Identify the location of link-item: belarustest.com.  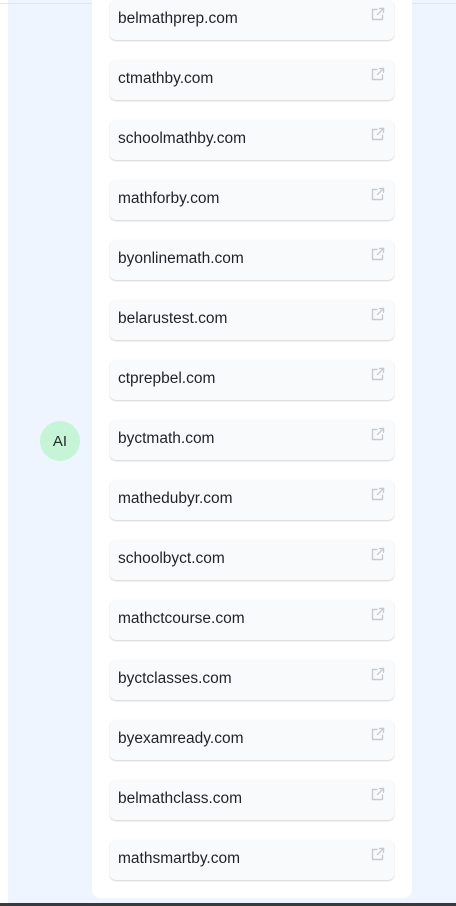
(252, 320).